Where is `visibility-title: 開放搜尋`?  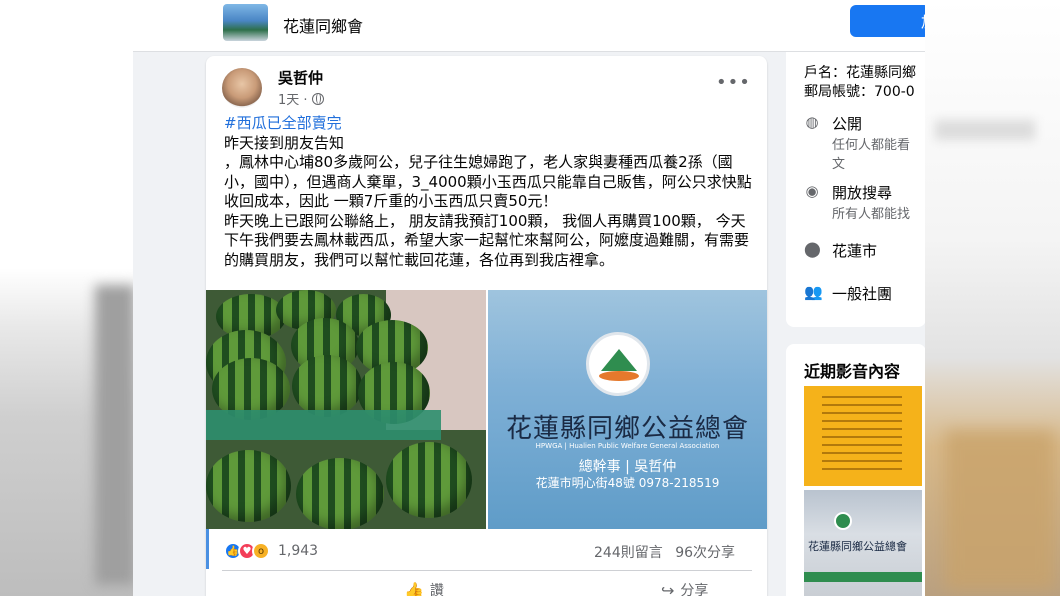 visibility-title: 開放搜尋 is located at coordinates (862, 193).